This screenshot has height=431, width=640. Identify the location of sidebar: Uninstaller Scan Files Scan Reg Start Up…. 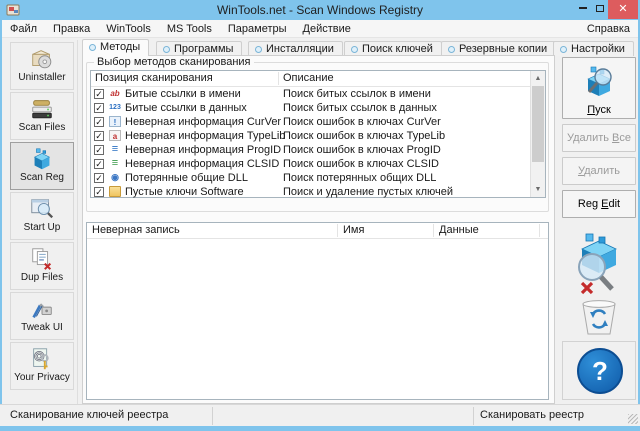
(43, 222).